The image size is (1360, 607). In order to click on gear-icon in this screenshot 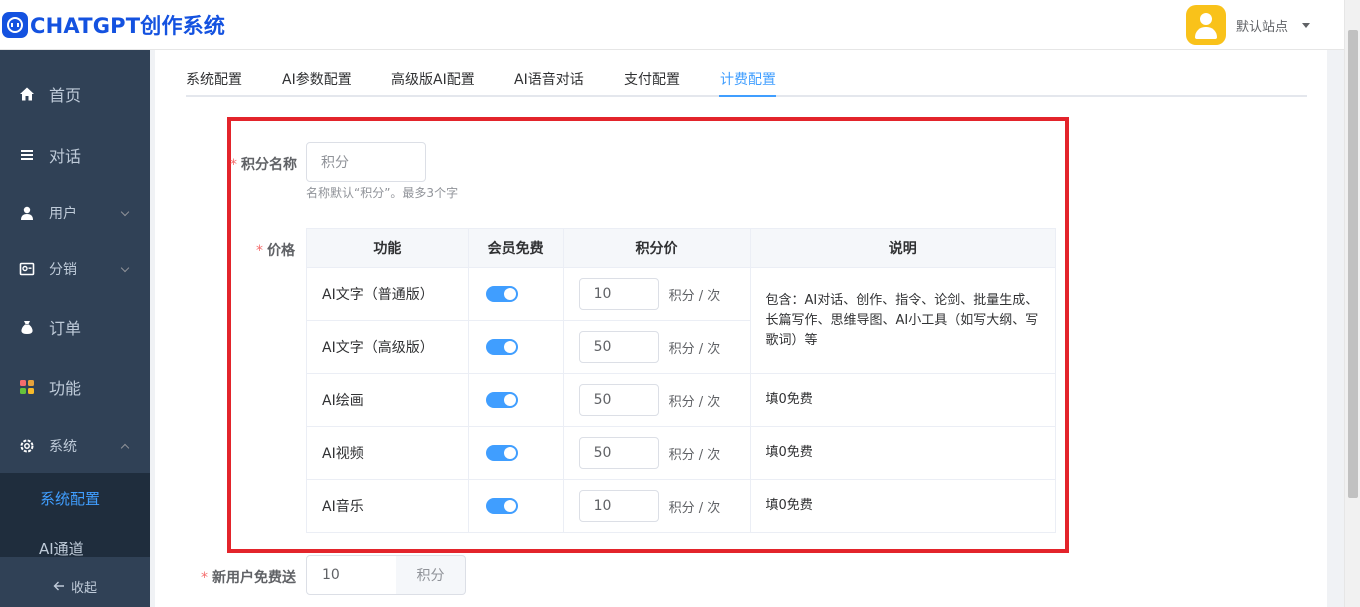, I will do `click(27, 446)`.